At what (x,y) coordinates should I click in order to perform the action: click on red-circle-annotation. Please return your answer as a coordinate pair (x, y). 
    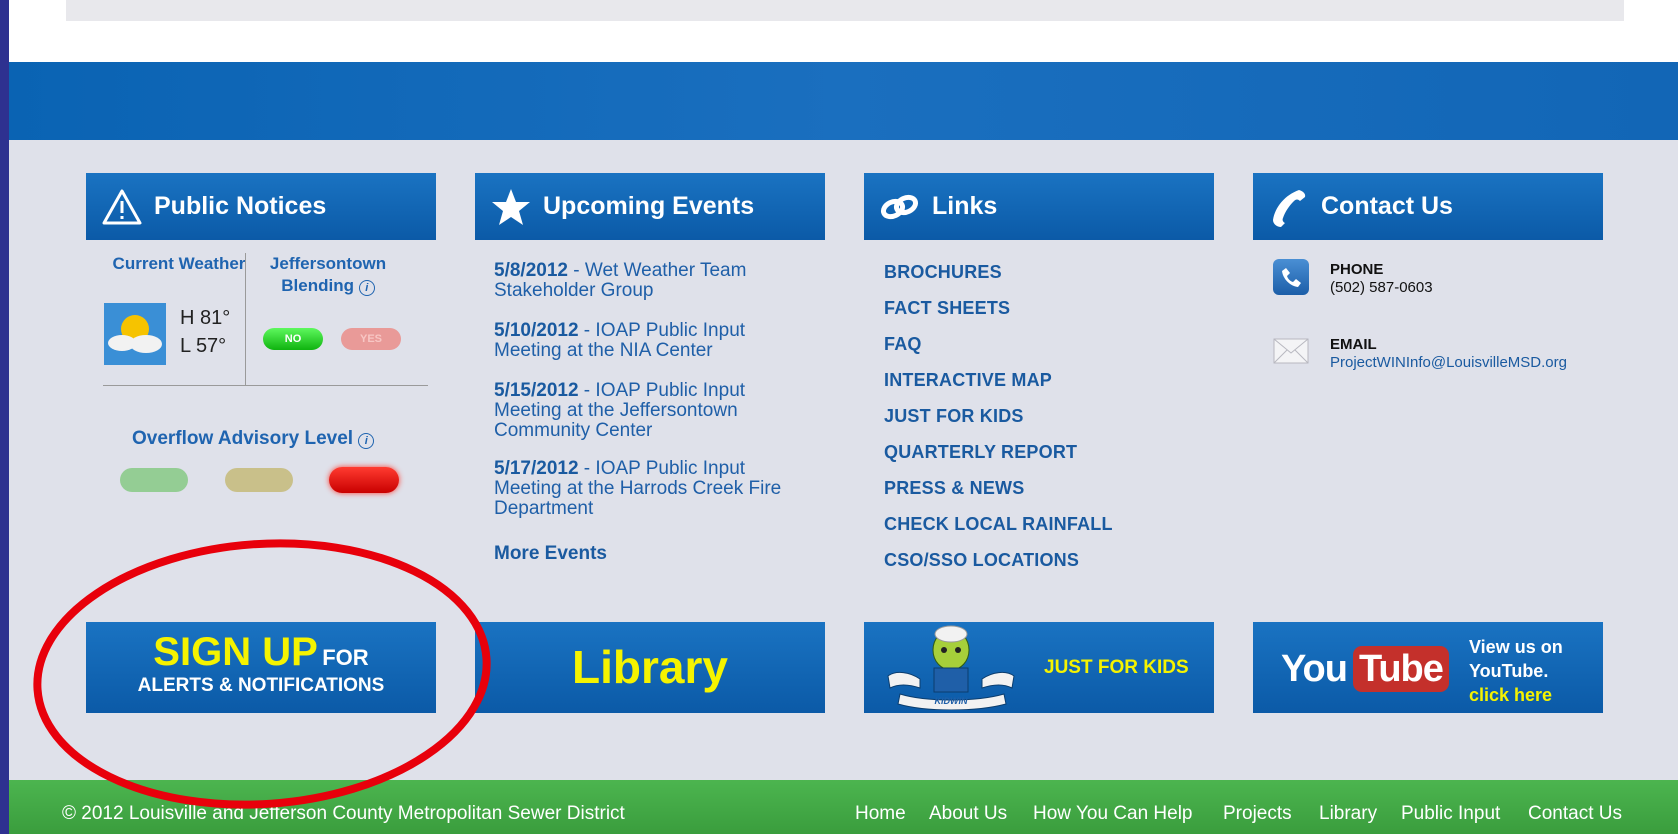
    Looking at the image, I should click on (262, 674).